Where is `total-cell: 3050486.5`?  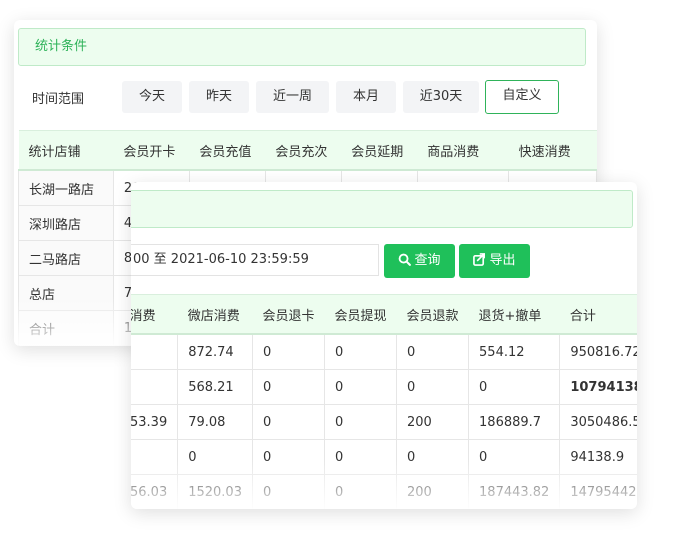 total-cell: 3050486.5 is located at coordinates (598, 422).